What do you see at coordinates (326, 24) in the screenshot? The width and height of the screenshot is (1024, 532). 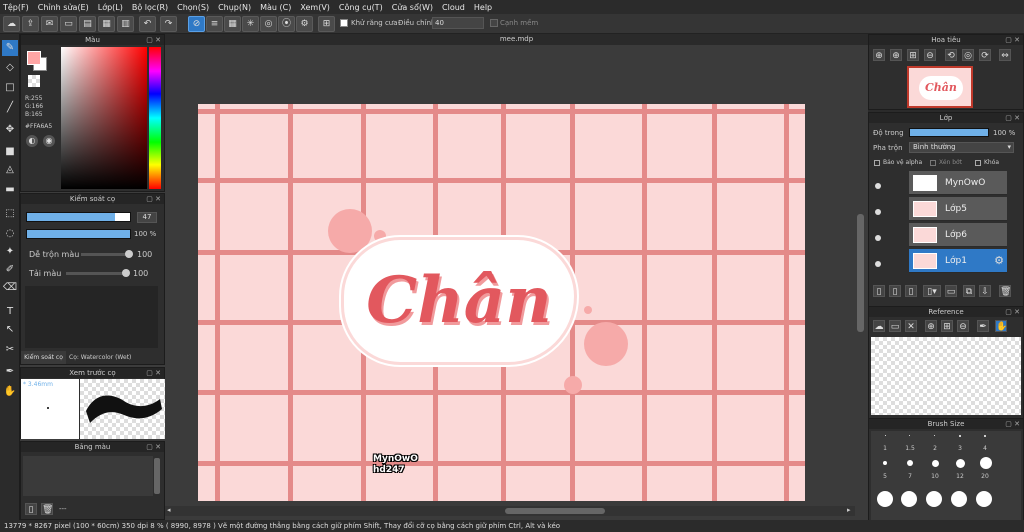 I see `perspective-snap-icon: ⊞` at bounding box center [326, 24].